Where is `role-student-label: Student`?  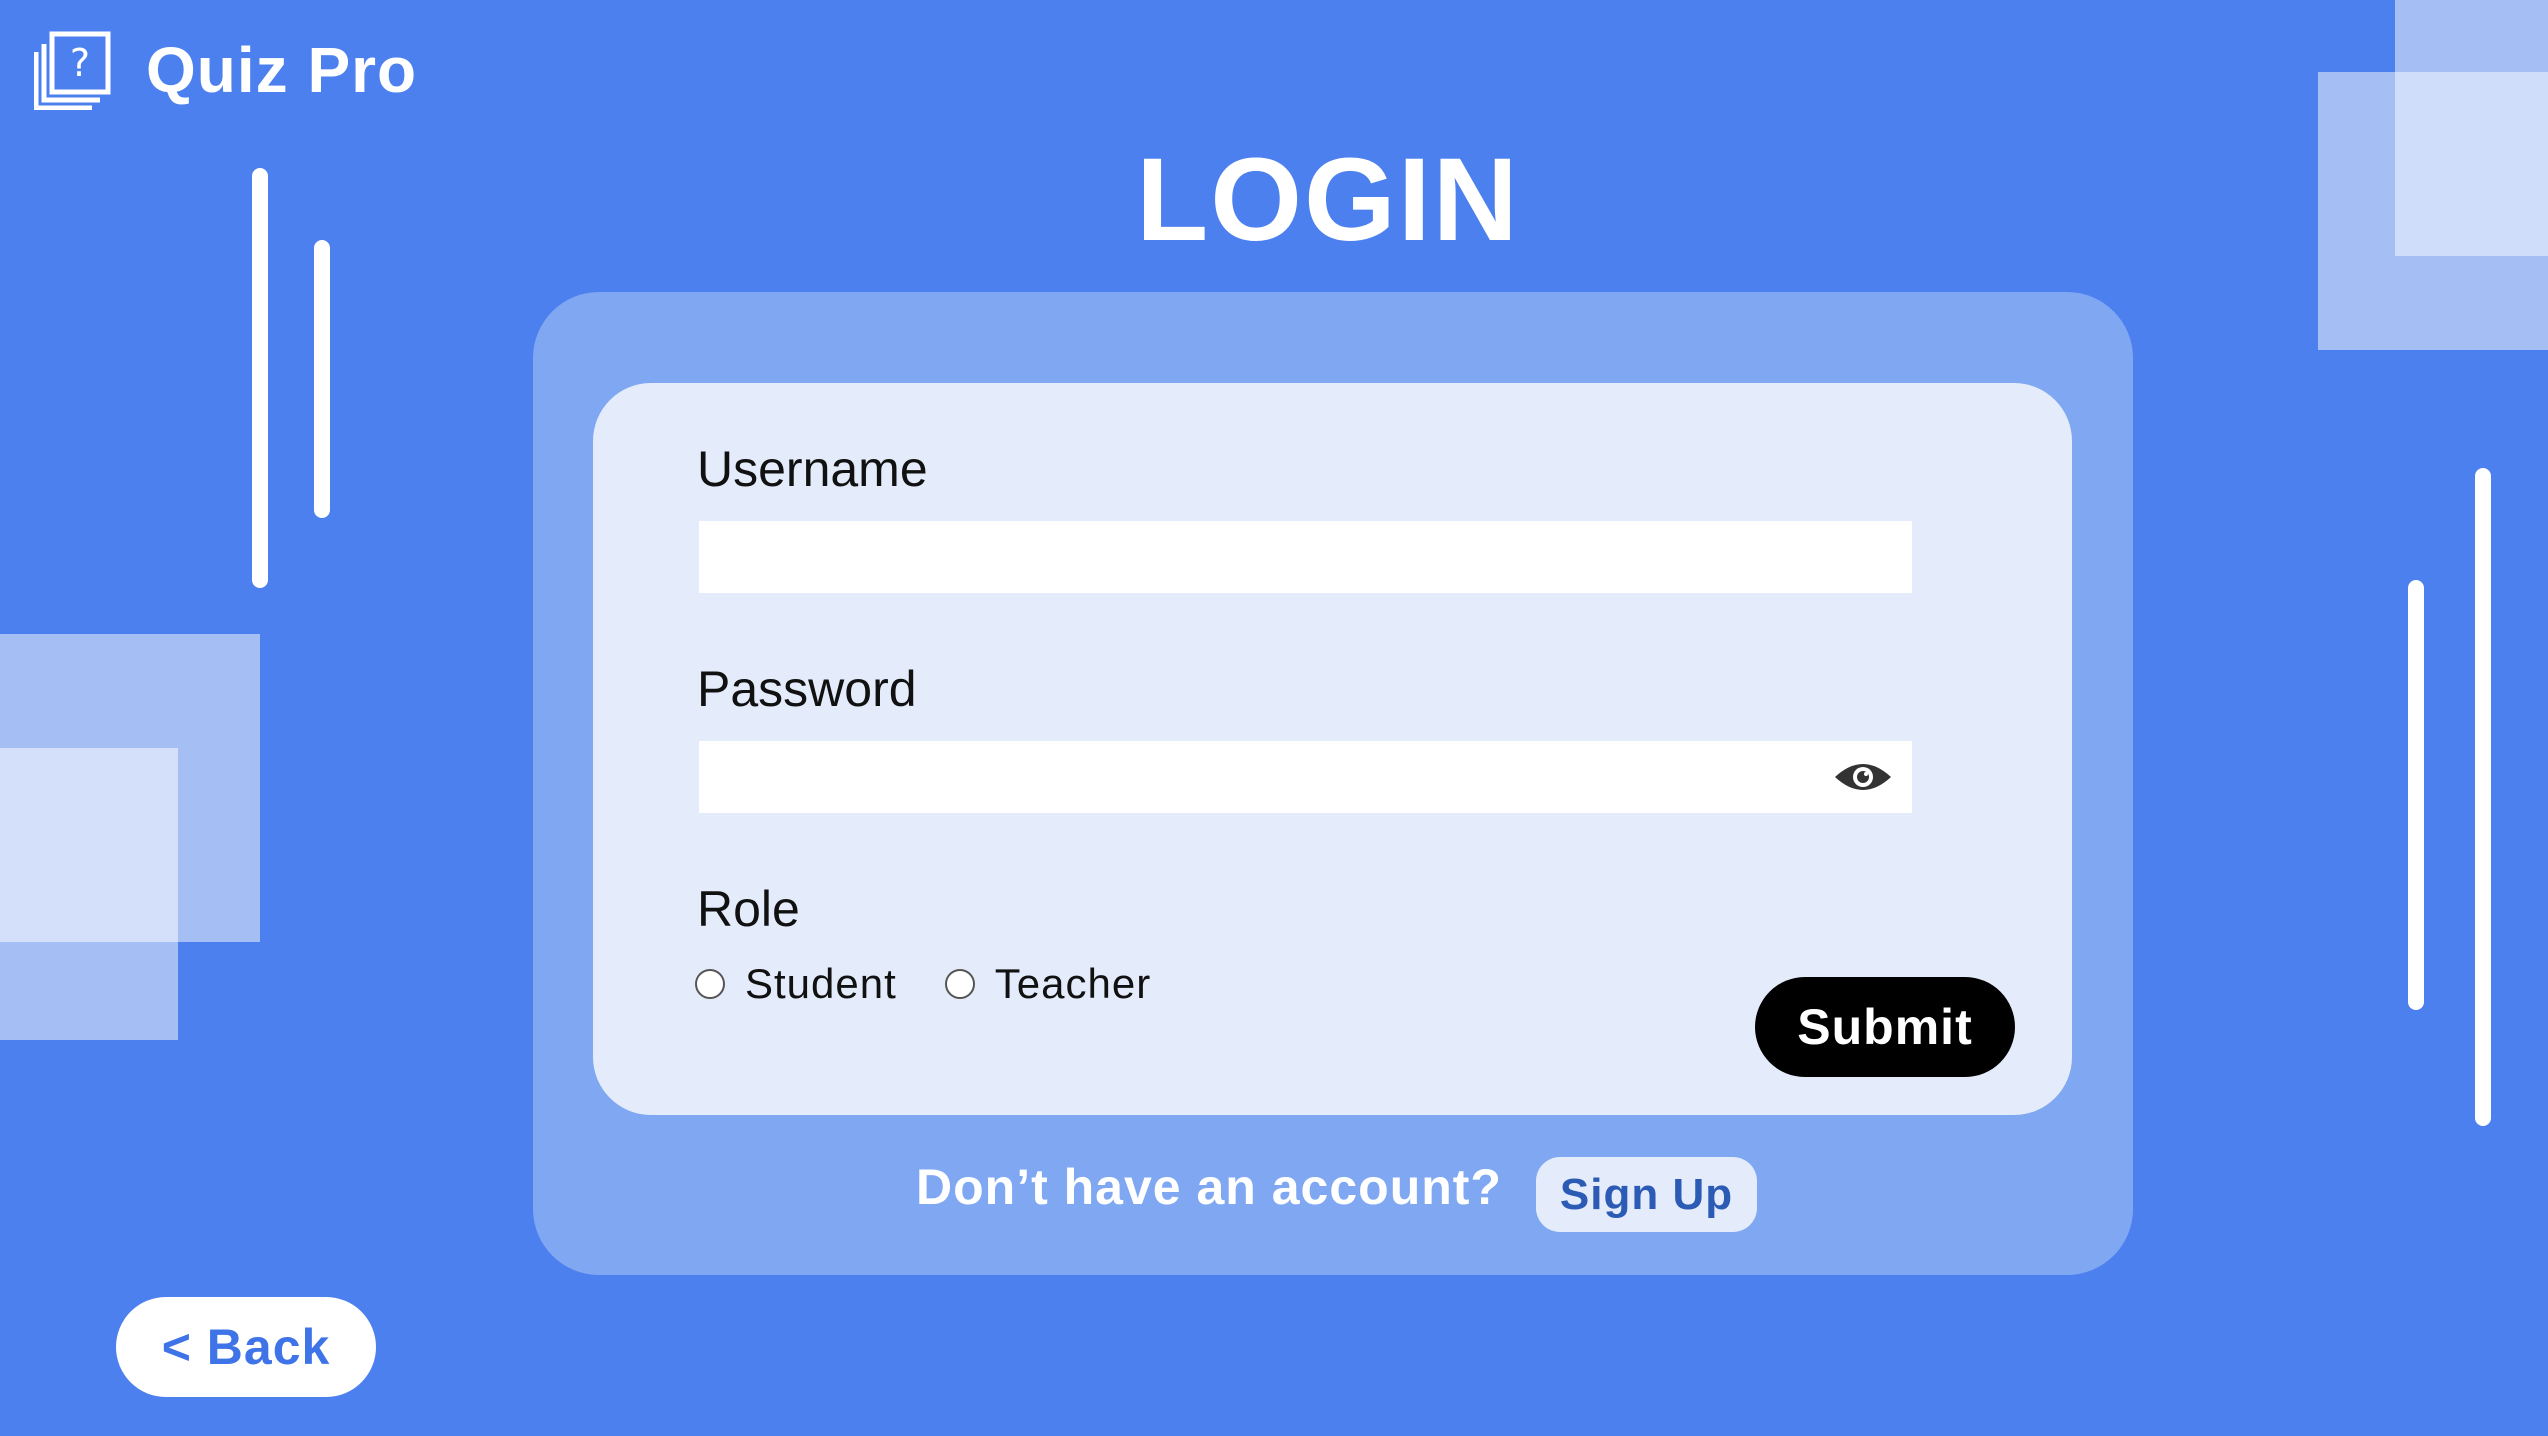 role-student-label: Student is located at coordinates (821, 984).